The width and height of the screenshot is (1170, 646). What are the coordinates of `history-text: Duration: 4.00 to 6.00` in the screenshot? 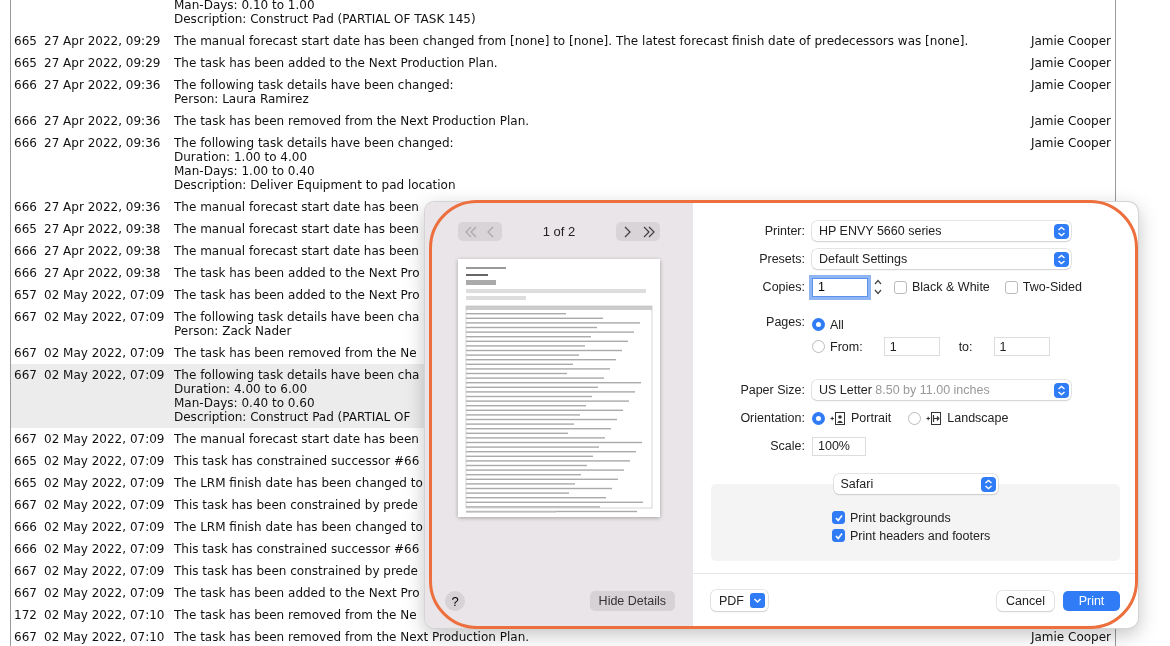 It's located at (241, 389).